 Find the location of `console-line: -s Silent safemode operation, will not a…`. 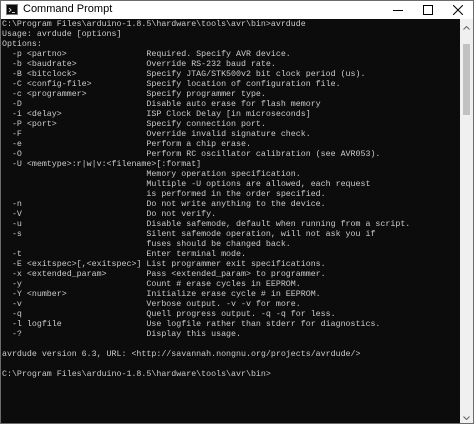

console-line: -s Silent safemode operation, will not a… is located at coordinates (189, 234).